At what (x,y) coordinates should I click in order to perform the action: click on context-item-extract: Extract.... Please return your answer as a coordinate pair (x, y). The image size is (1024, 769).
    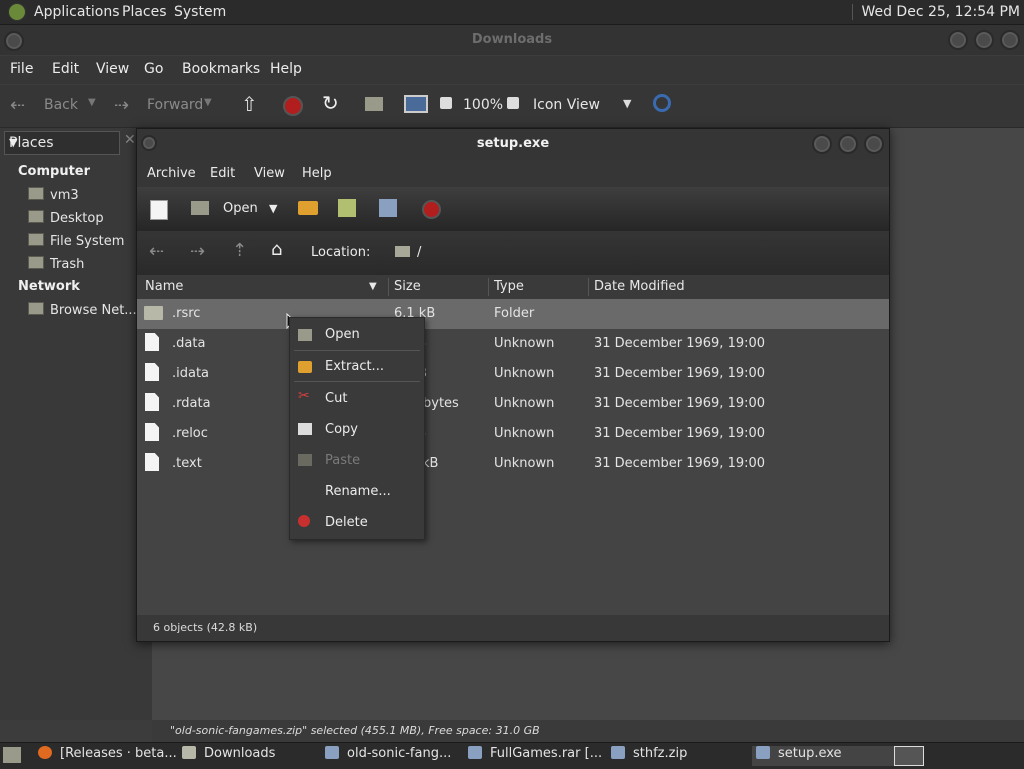
    Looking at the image, I should click on (354, 366).